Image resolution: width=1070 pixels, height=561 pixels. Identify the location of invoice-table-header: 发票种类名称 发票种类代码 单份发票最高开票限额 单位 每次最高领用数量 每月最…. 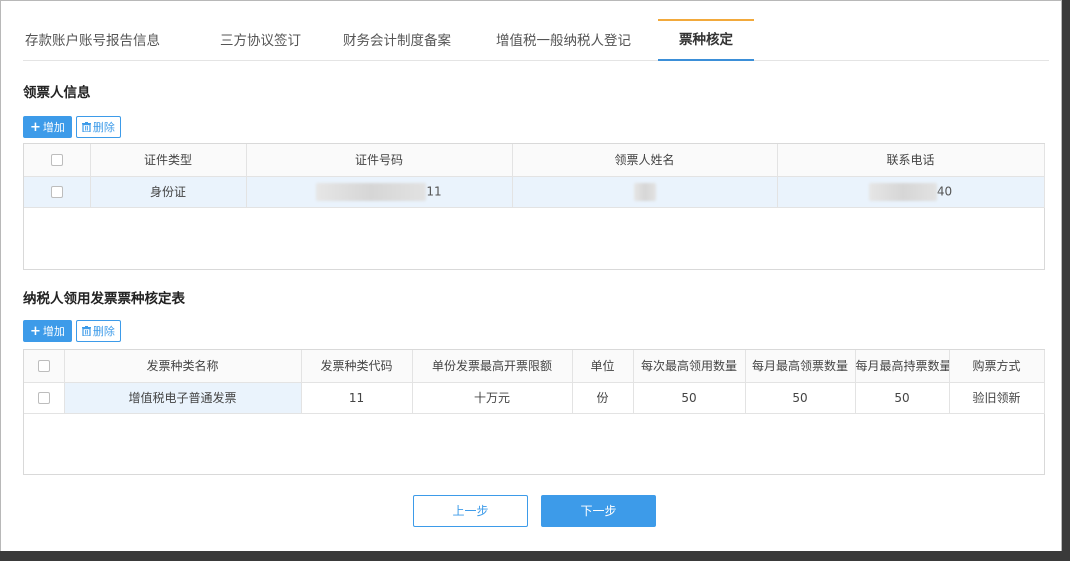
(534, 366).